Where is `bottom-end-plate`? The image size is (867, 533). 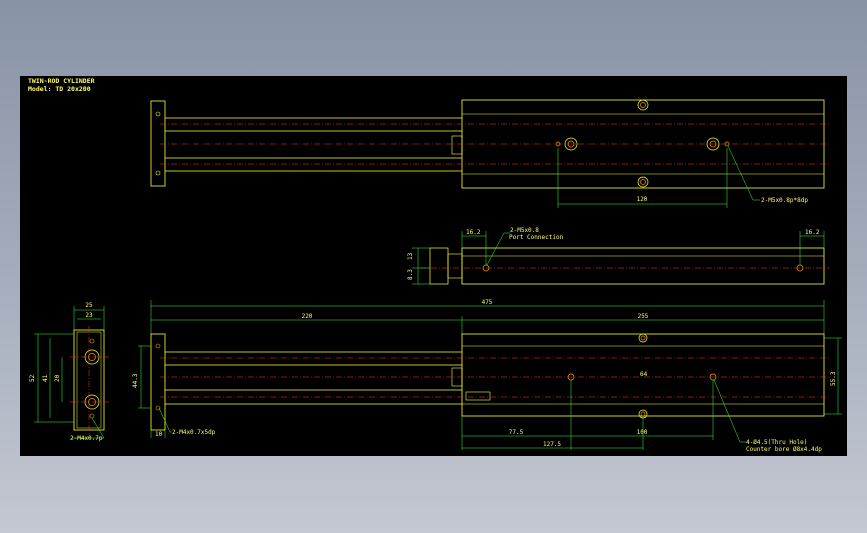
bottom-end-plate is located at coordinates (158, 382).